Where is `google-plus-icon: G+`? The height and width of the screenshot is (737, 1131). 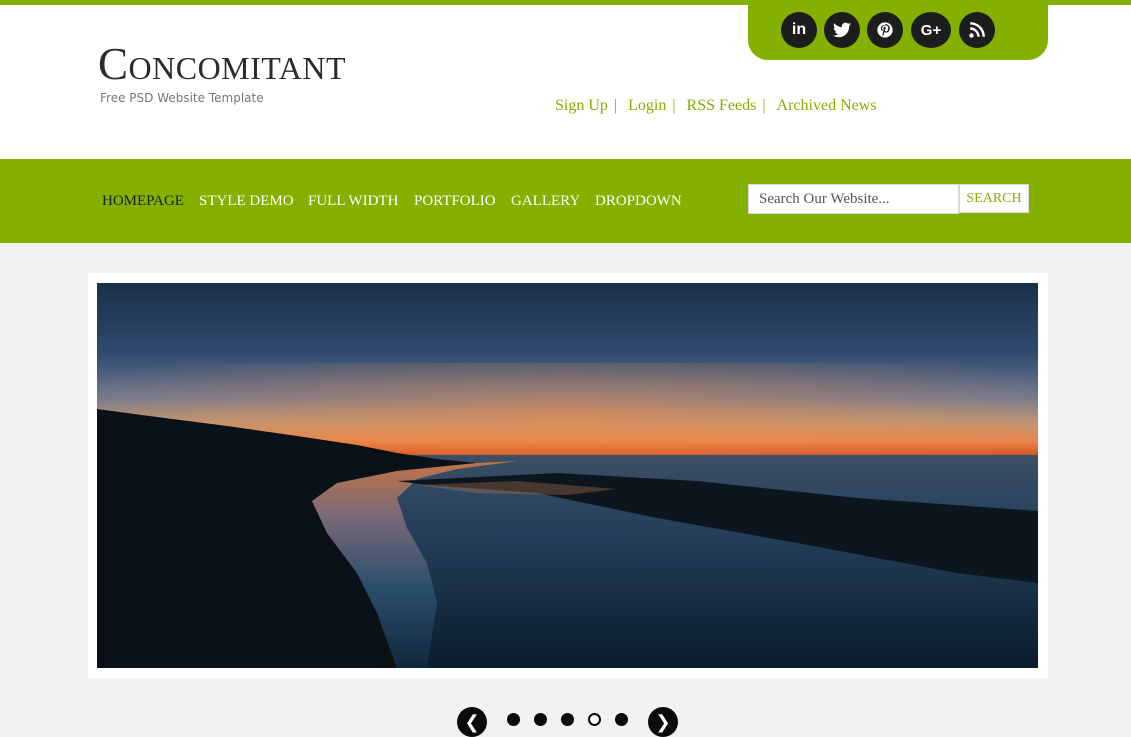 google-plus-icon: G+ is located at coordinates (931, 30).